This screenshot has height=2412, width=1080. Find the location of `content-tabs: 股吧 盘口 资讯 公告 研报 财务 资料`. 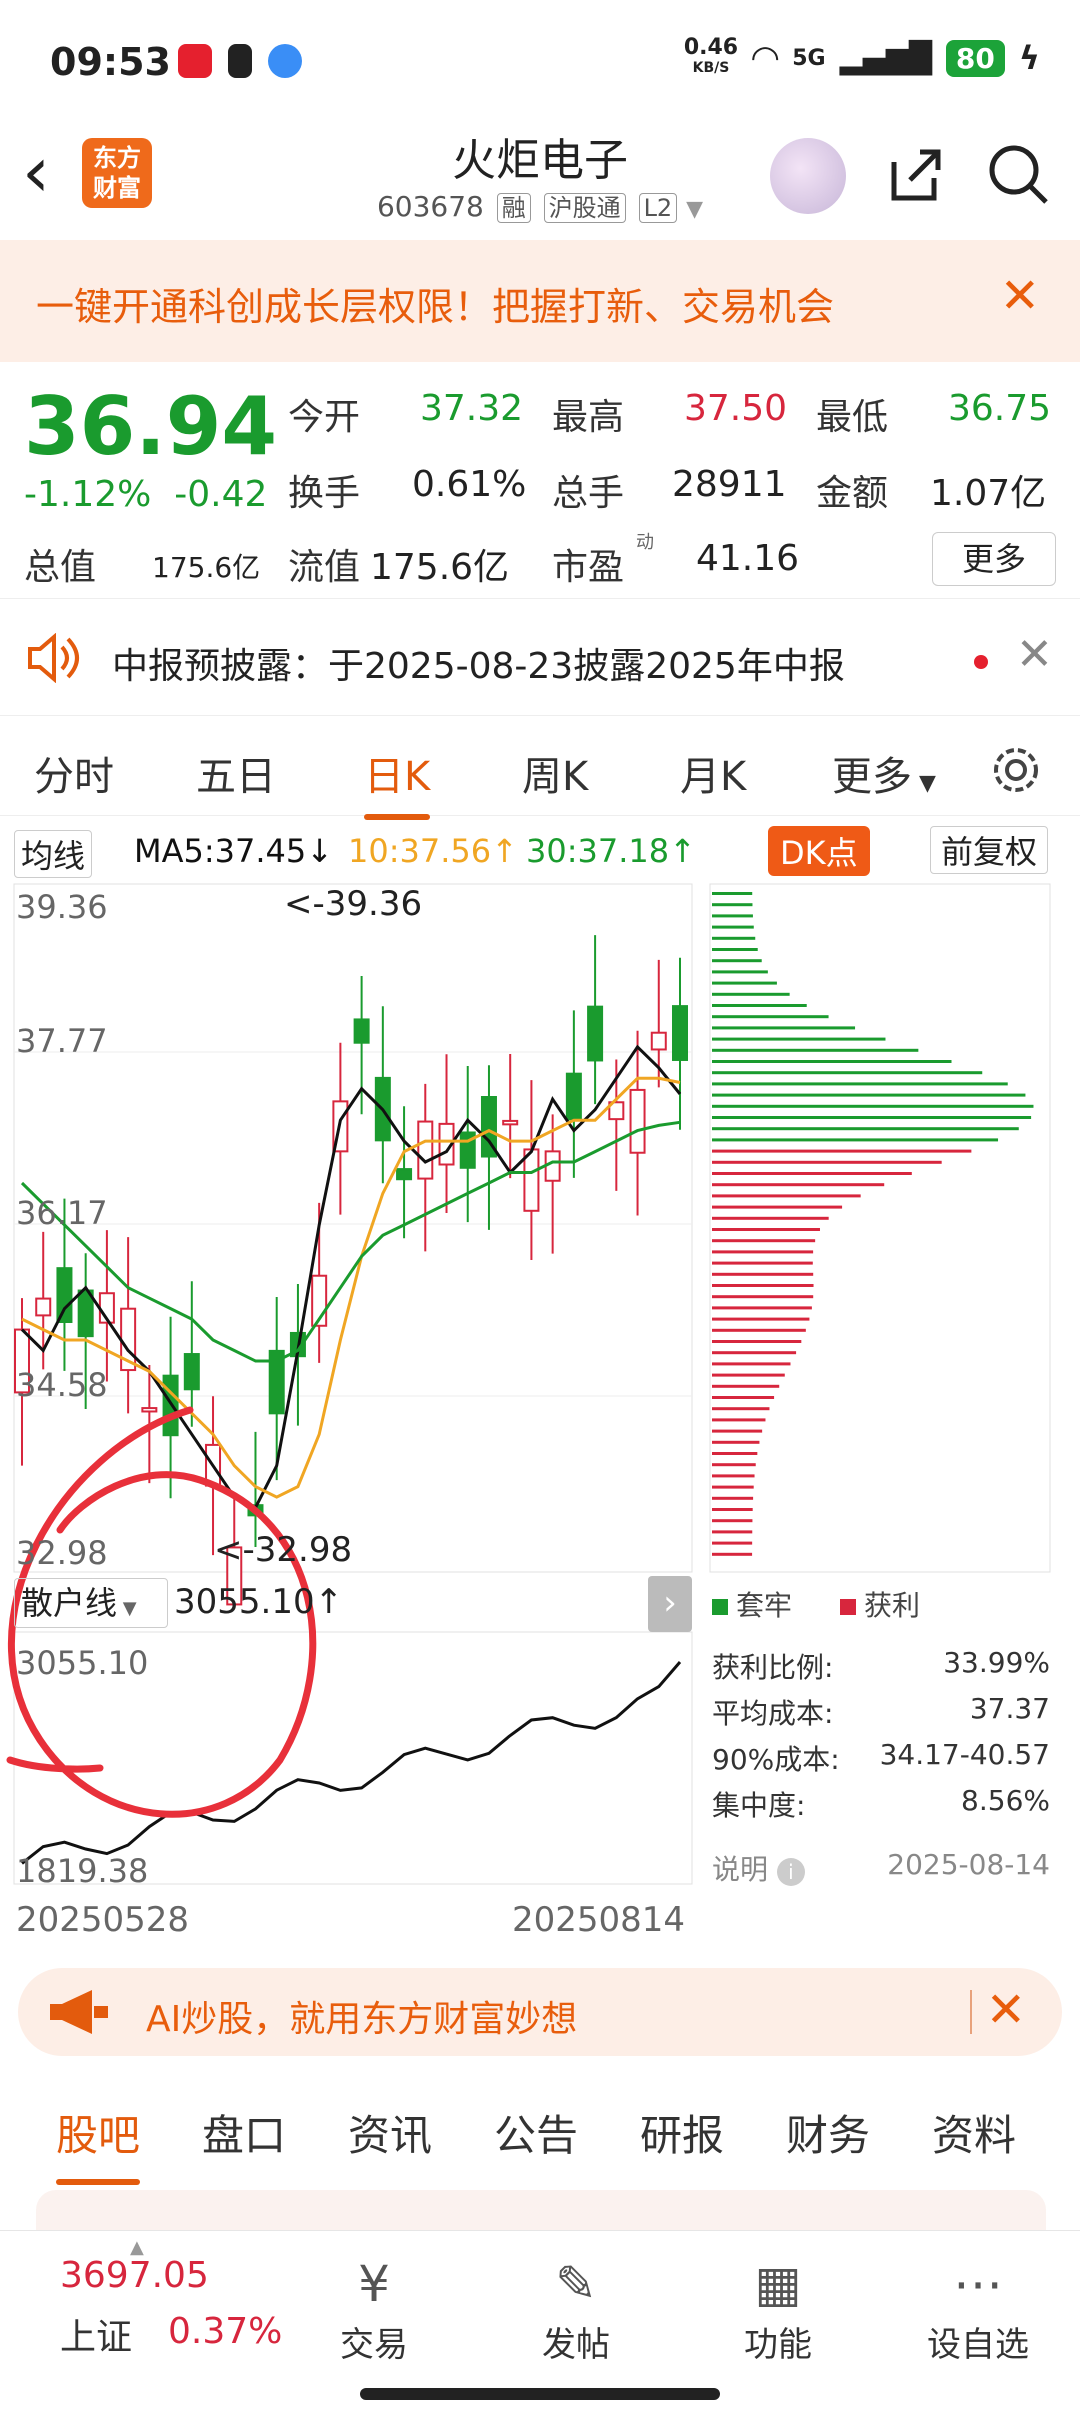

content-tabs: 股吧 盘口 资讯 公告 研报 财务 资料 is located at coordinates (540, 2133).